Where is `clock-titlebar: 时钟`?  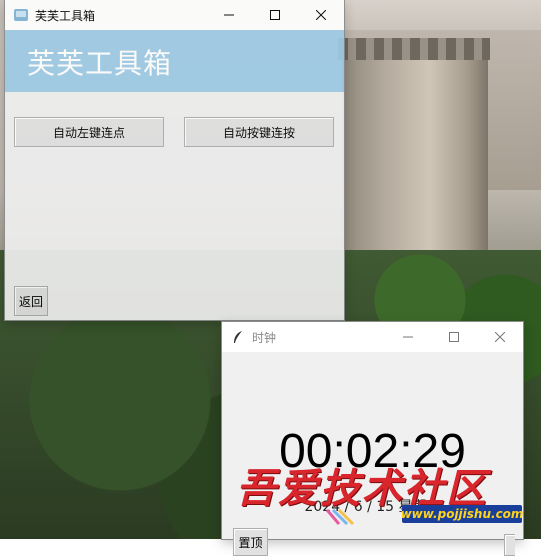
clock-titlebar: 时钟 is located at coordinates (372, 337).